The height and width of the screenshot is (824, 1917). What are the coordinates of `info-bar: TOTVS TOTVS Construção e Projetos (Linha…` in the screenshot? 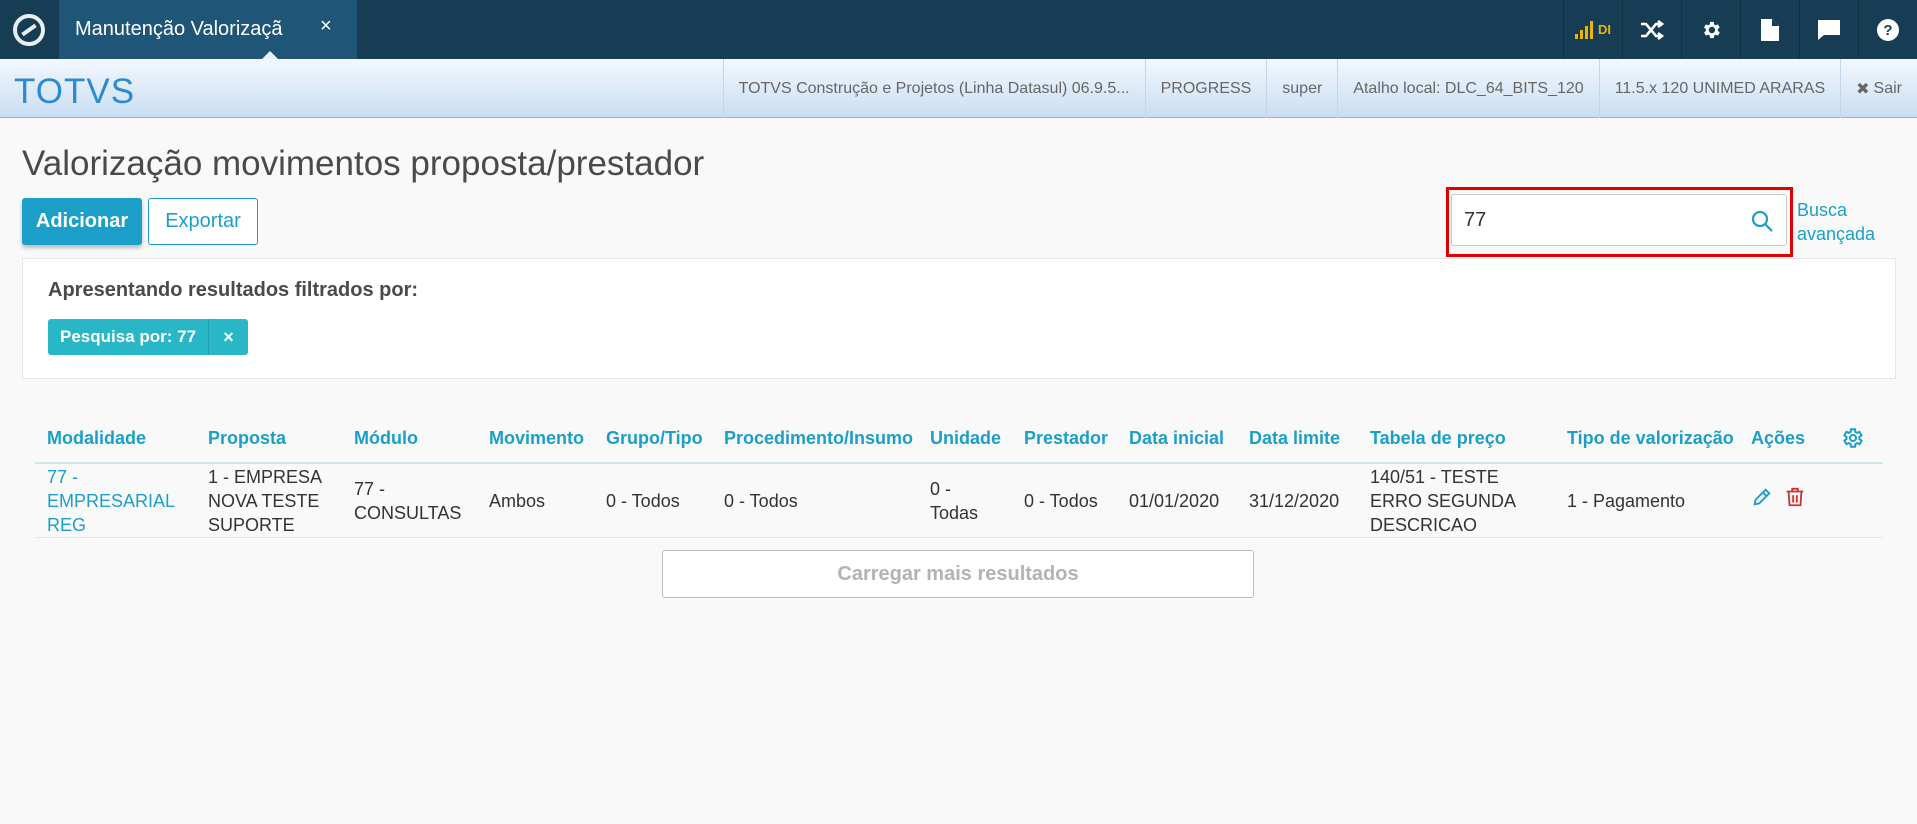 It's located at (958, 88).